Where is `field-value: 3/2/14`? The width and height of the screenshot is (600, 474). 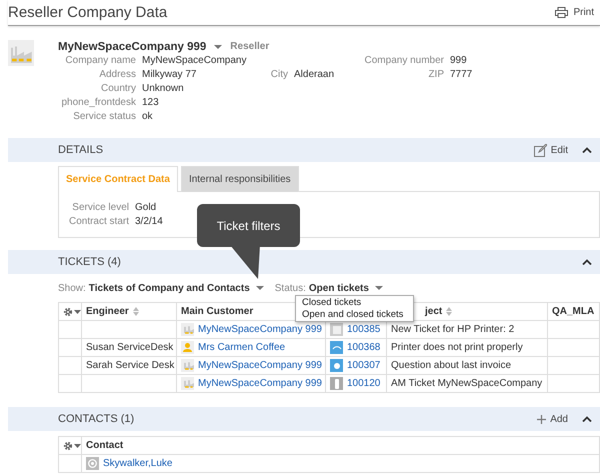 field-value: 3/2/14 is located at coordinates (149, 222).